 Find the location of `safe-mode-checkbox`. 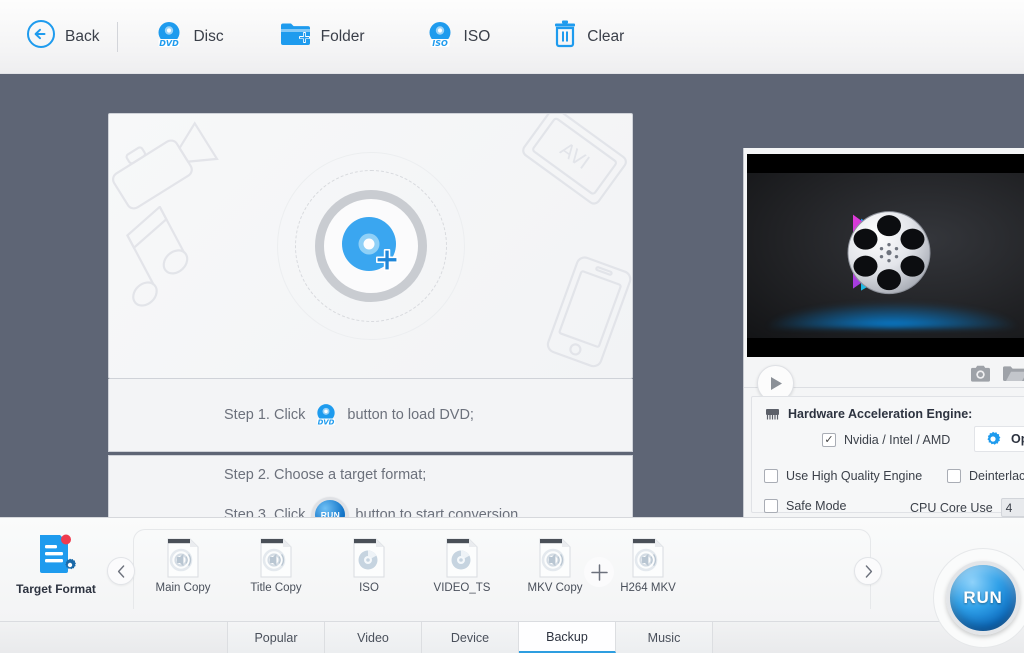

safe-mode-checkbox is located at coordinates (771, 506).